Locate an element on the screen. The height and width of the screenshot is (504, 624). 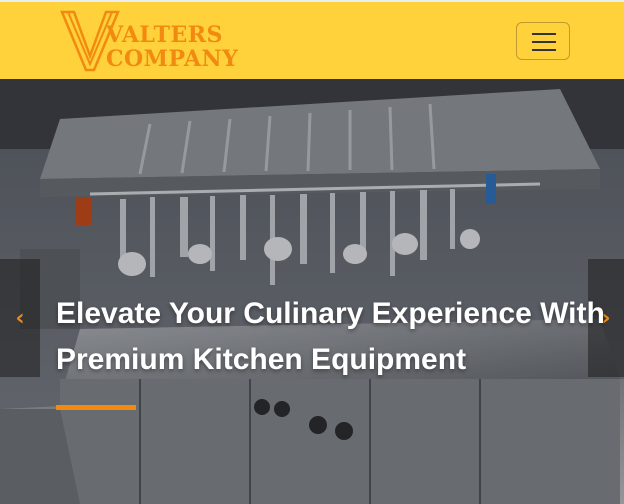
heading-underline is located at coordinates (96, 407).